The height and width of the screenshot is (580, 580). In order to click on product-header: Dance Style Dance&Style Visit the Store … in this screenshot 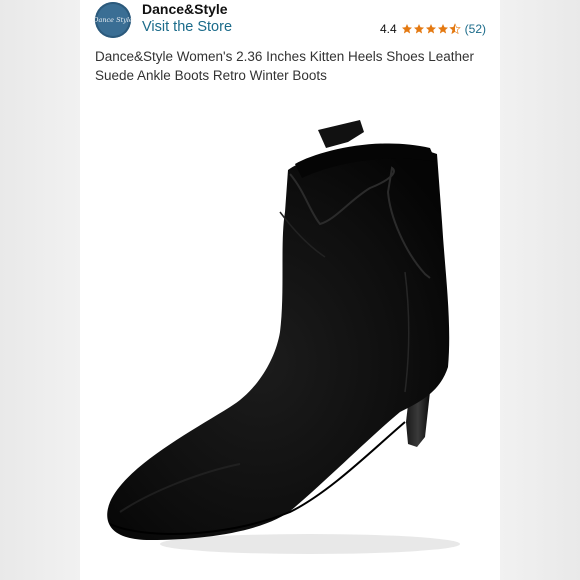, I will do `click(290, 46)`.